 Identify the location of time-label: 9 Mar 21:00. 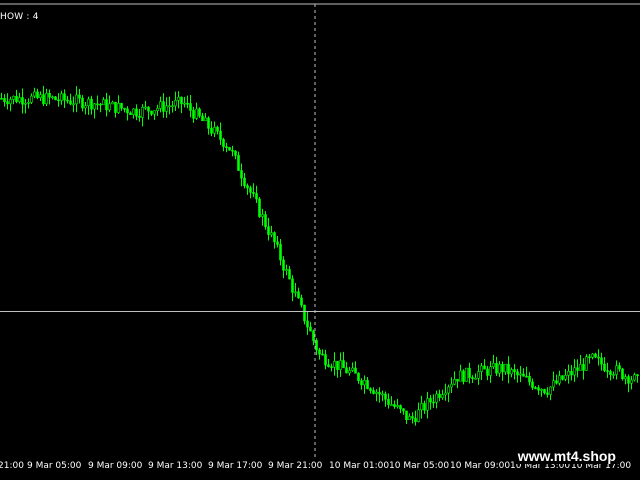
(295, 466).